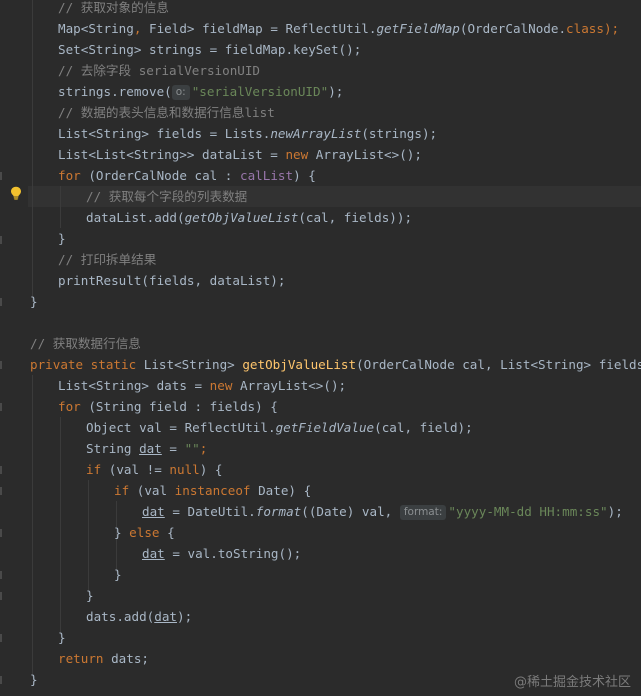 The width and height of the screenshot is (641, 696). What do you see at coordinates (210, 511) in the screenshot?
I see `code-text: = DateUtil.` at bounding box center [210, 511].